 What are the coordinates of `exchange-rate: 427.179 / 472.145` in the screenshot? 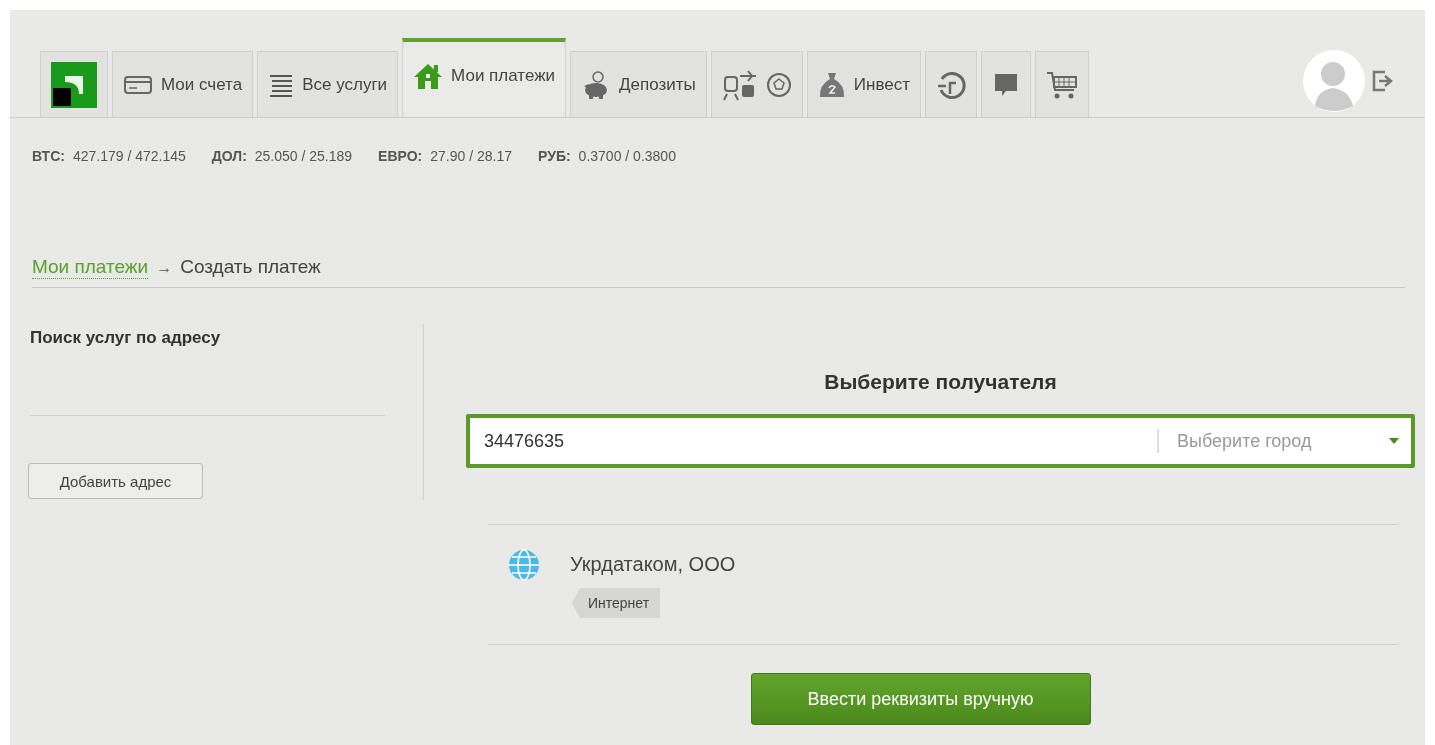 It's located at (129, 156).